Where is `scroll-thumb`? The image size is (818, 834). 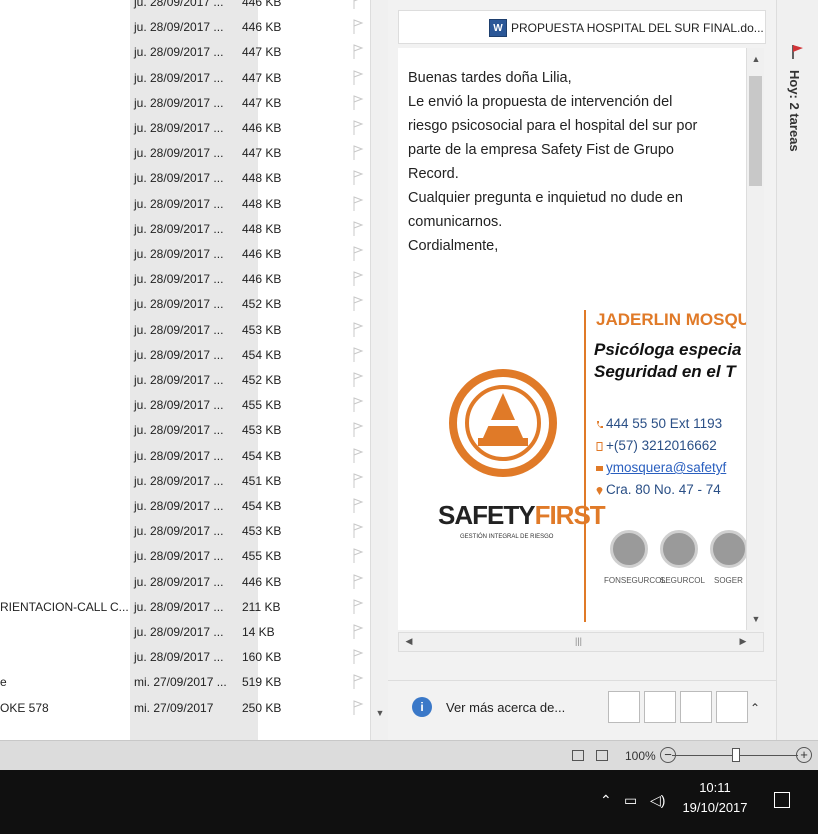
scroll-thumb is located at coordinates (755, 131).